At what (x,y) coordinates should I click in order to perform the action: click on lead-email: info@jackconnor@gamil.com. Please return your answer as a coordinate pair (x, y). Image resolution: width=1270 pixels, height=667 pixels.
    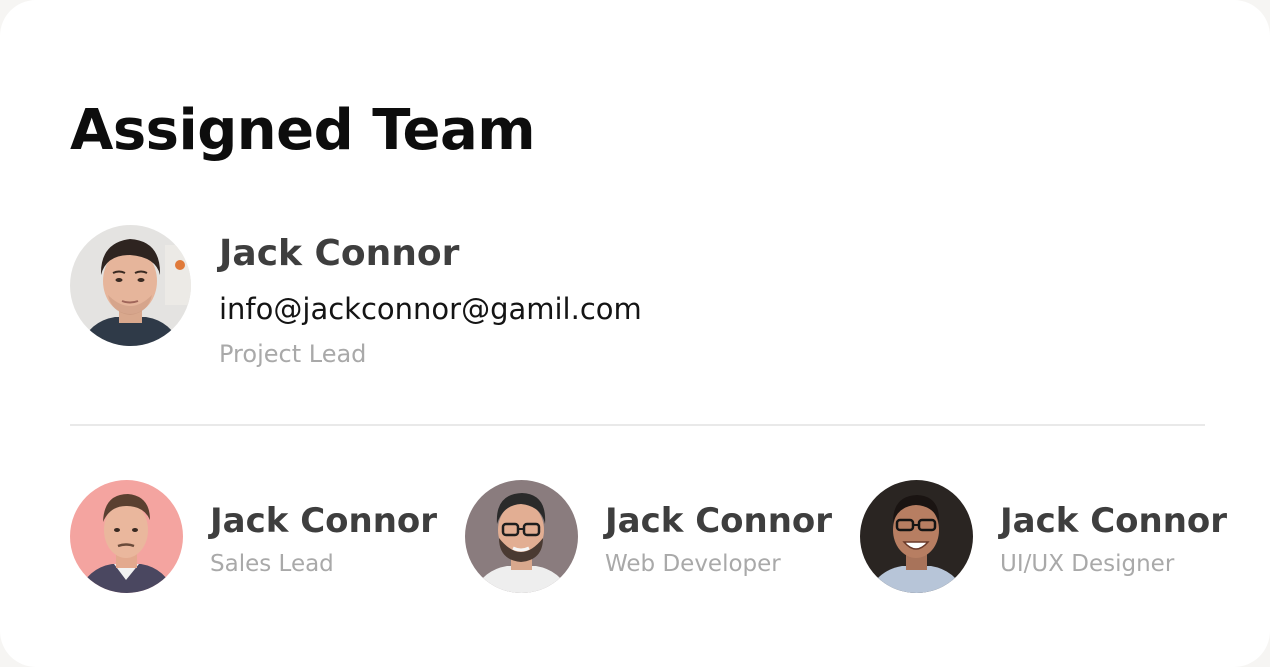
    Looking at the image, I should click on (430, 309).